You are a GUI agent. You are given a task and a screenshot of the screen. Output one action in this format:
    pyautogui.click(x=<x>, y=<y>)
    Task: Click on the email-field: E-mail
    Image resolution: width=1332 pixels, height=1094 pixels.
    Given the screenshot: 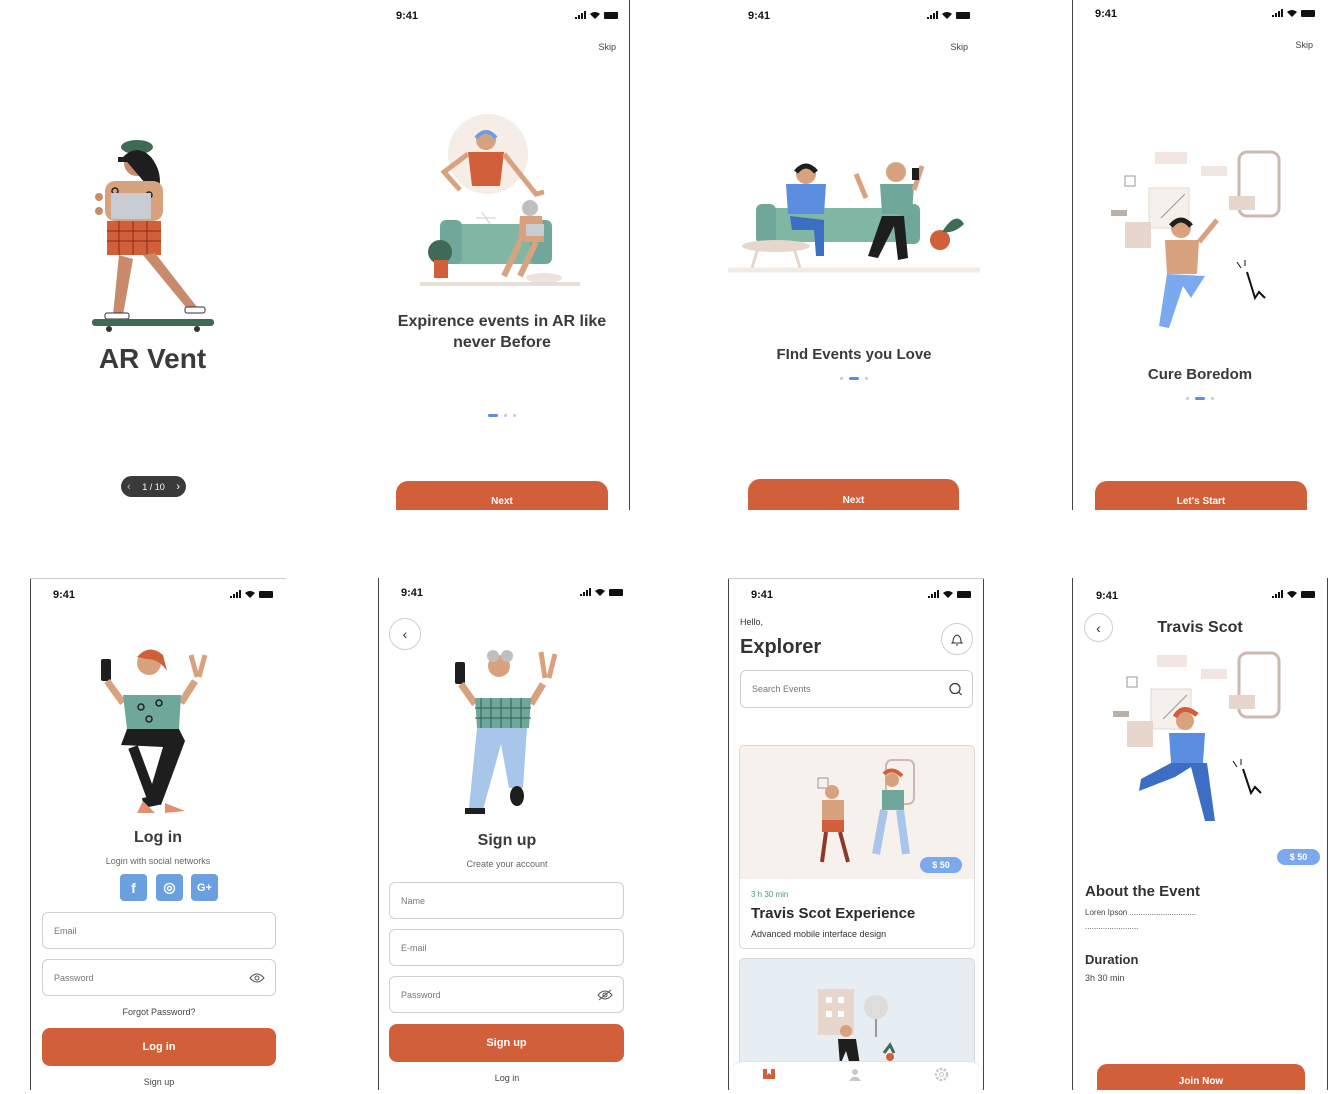 What is the action you would take?
    pyautogui.click(x=506, y=947)
    